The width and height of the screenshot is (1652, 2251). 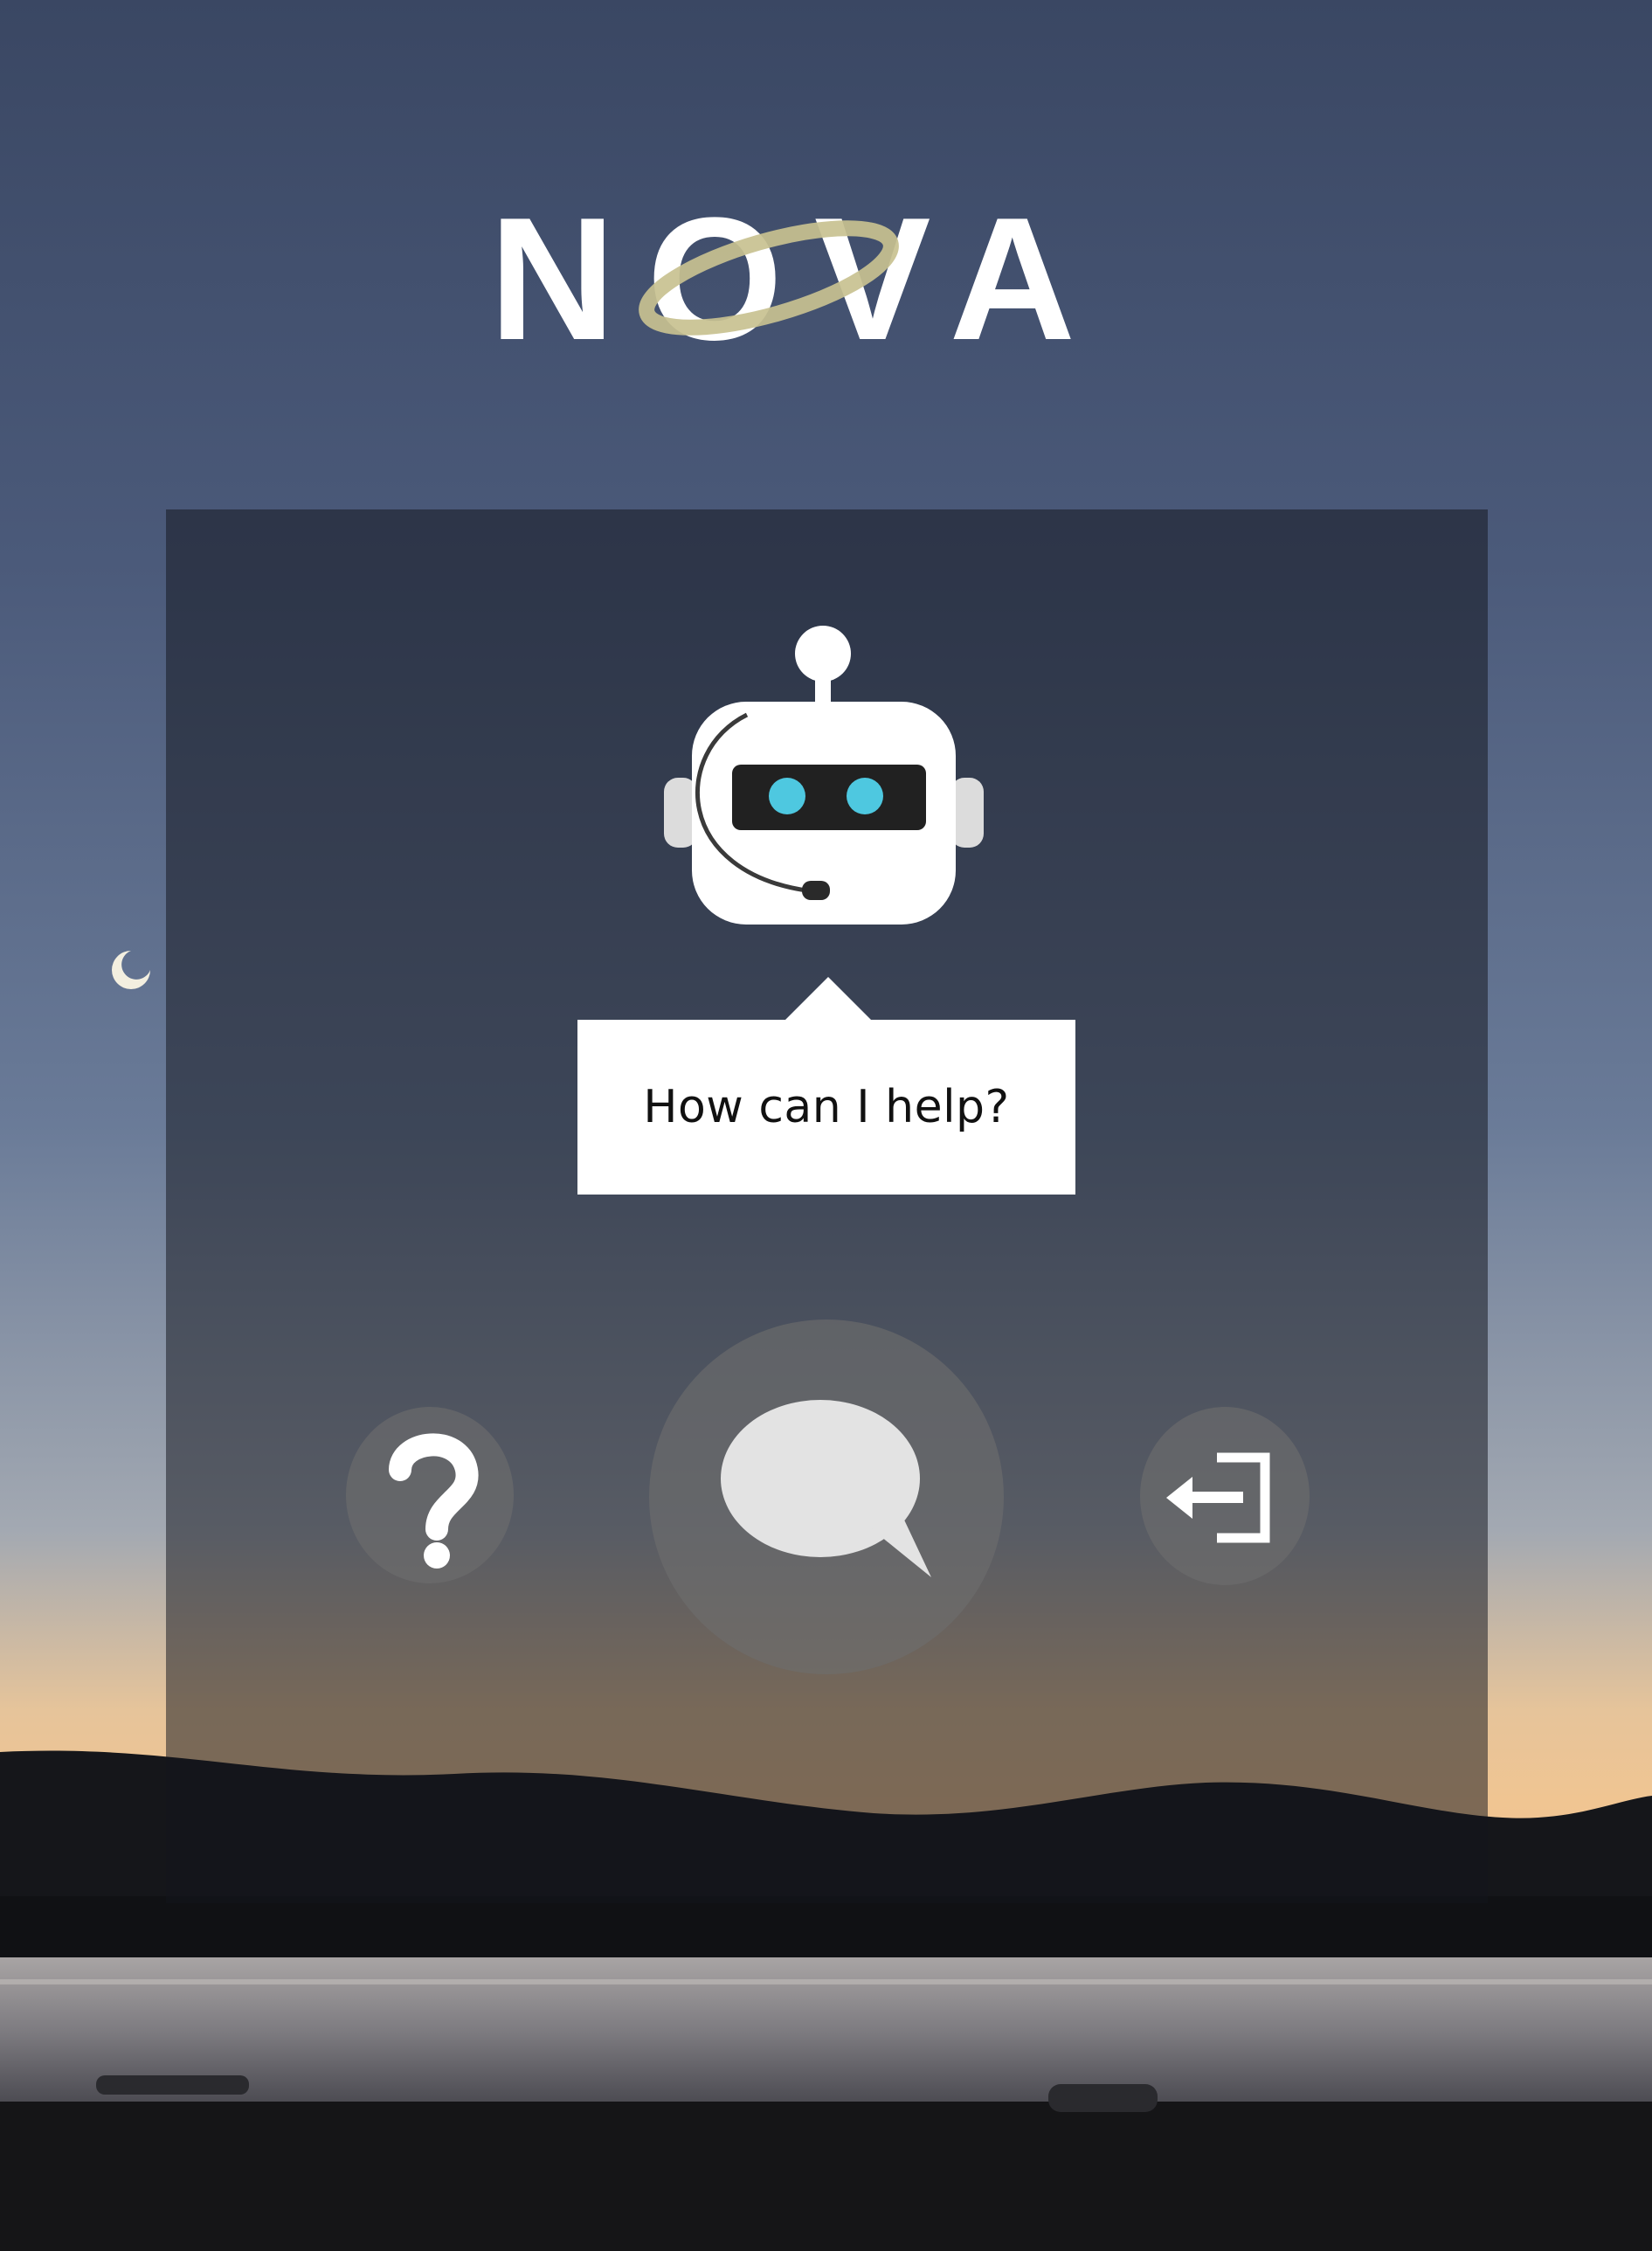 I want to click on nova-logo: NOVA, so click(x=798, y=271).